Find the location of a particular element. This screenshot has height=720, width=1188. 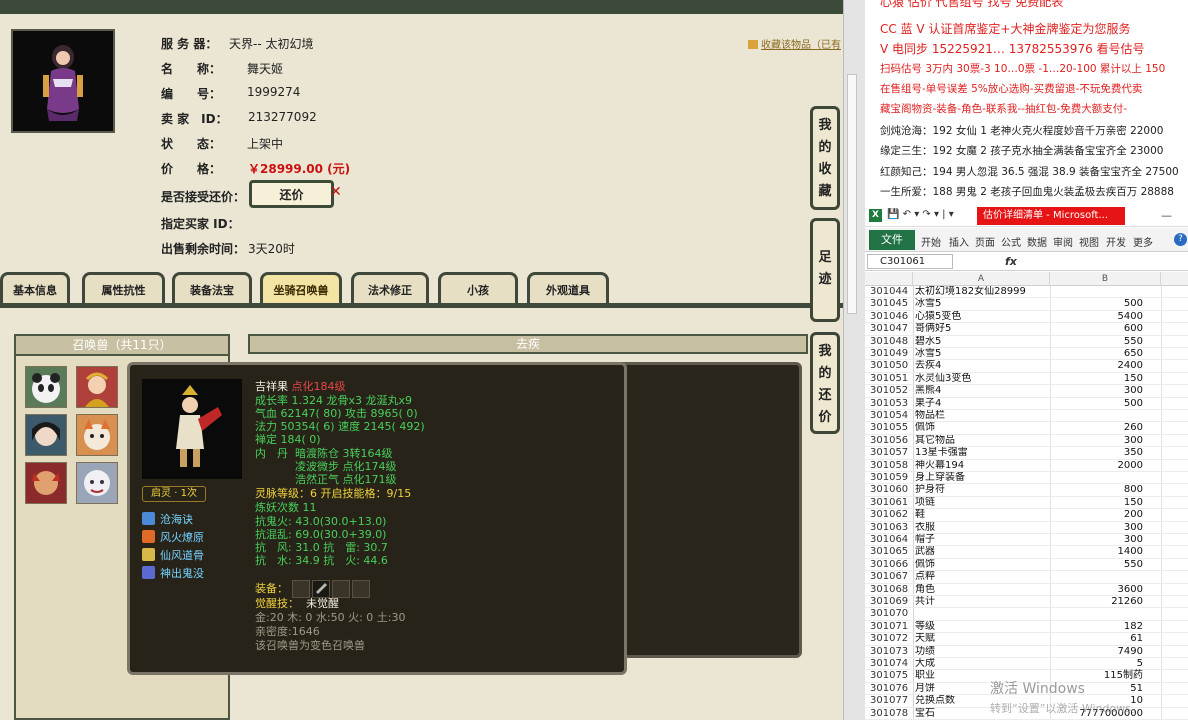

cell-a: 共计 is located at coordinates (983, 602).